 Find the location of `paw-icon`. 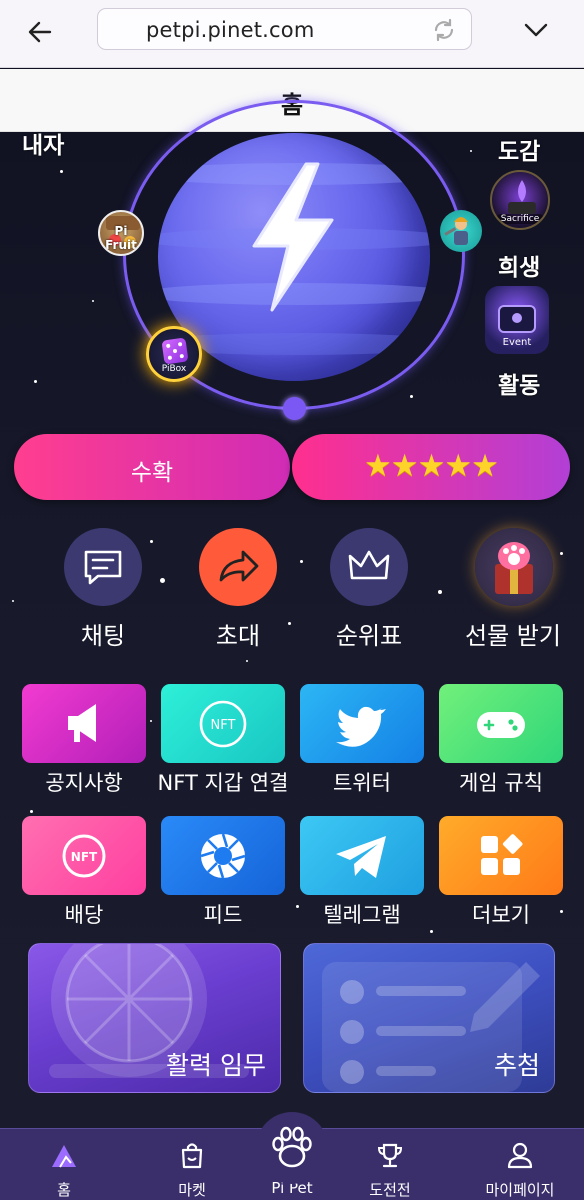

paw-icon is located at coordinates (292, 1147).